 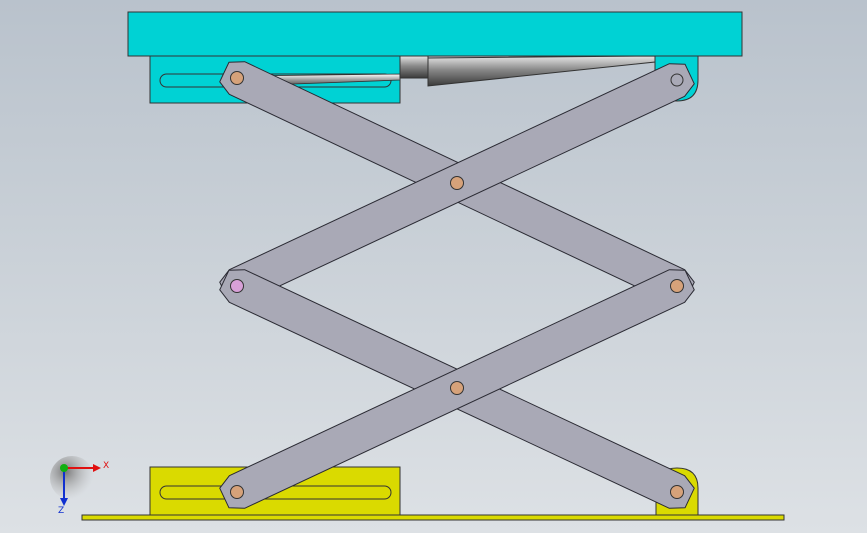 What do you see at coordinates (64, 468) in the screenshot?
I see `y-axis-marker` at bounding box center [64, 468].